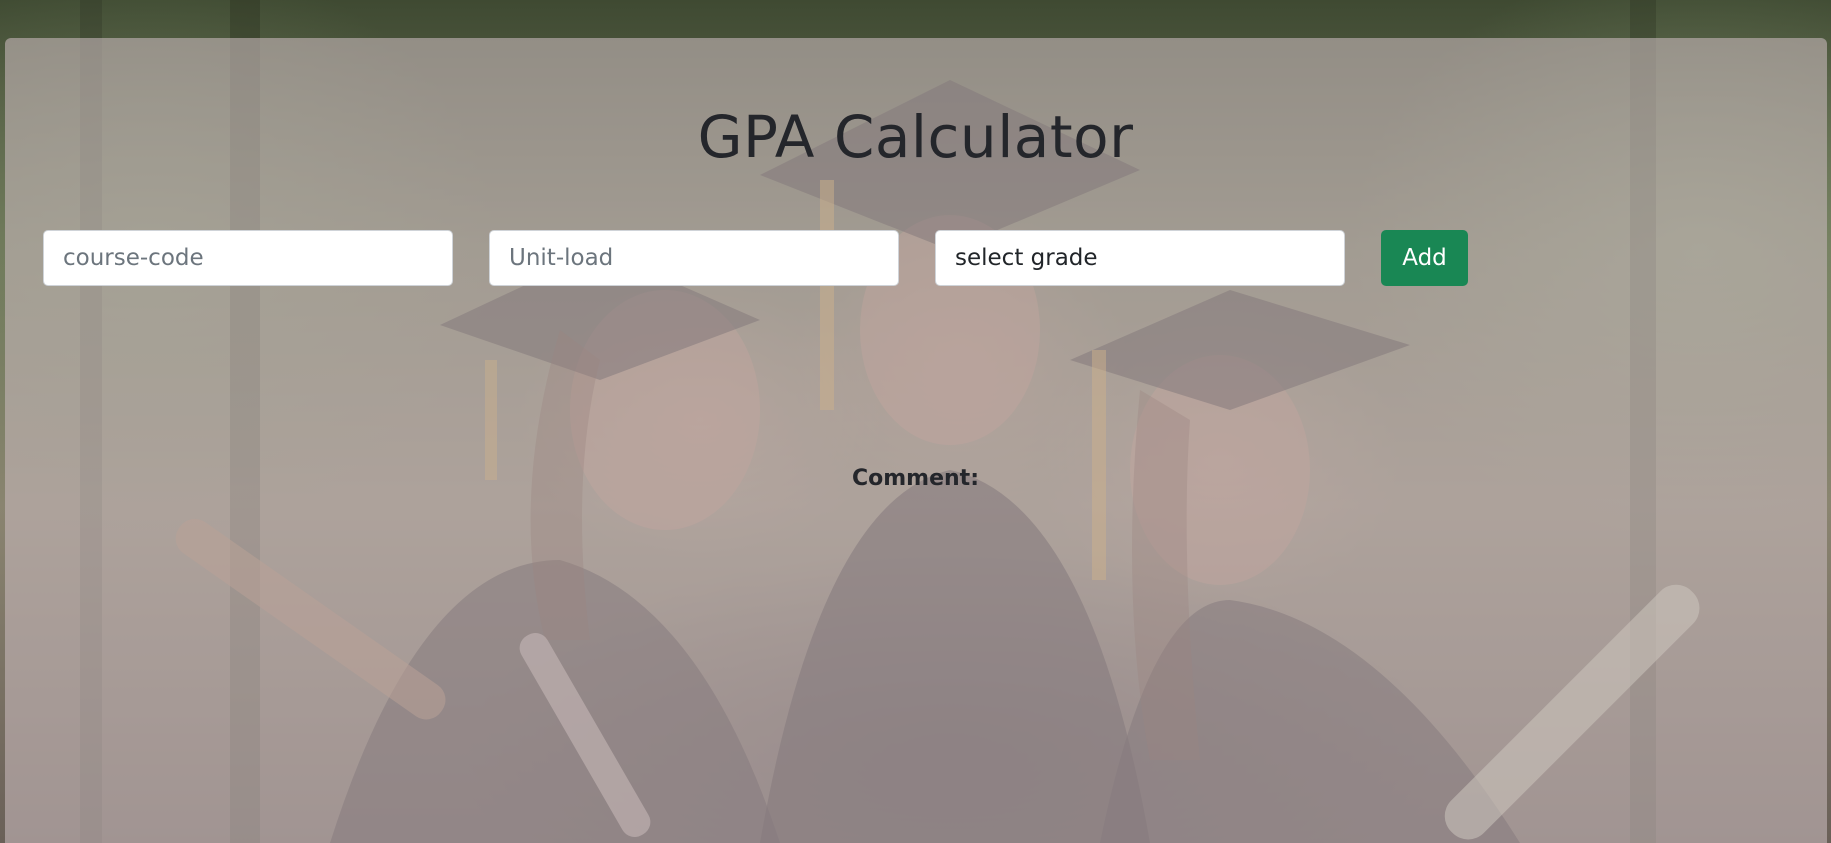 The height and width of the screenshot is (843, 1831). Describe the element at coordinates (1140, 258) in the screenshot. I see `grade-select: select grade` at that location.